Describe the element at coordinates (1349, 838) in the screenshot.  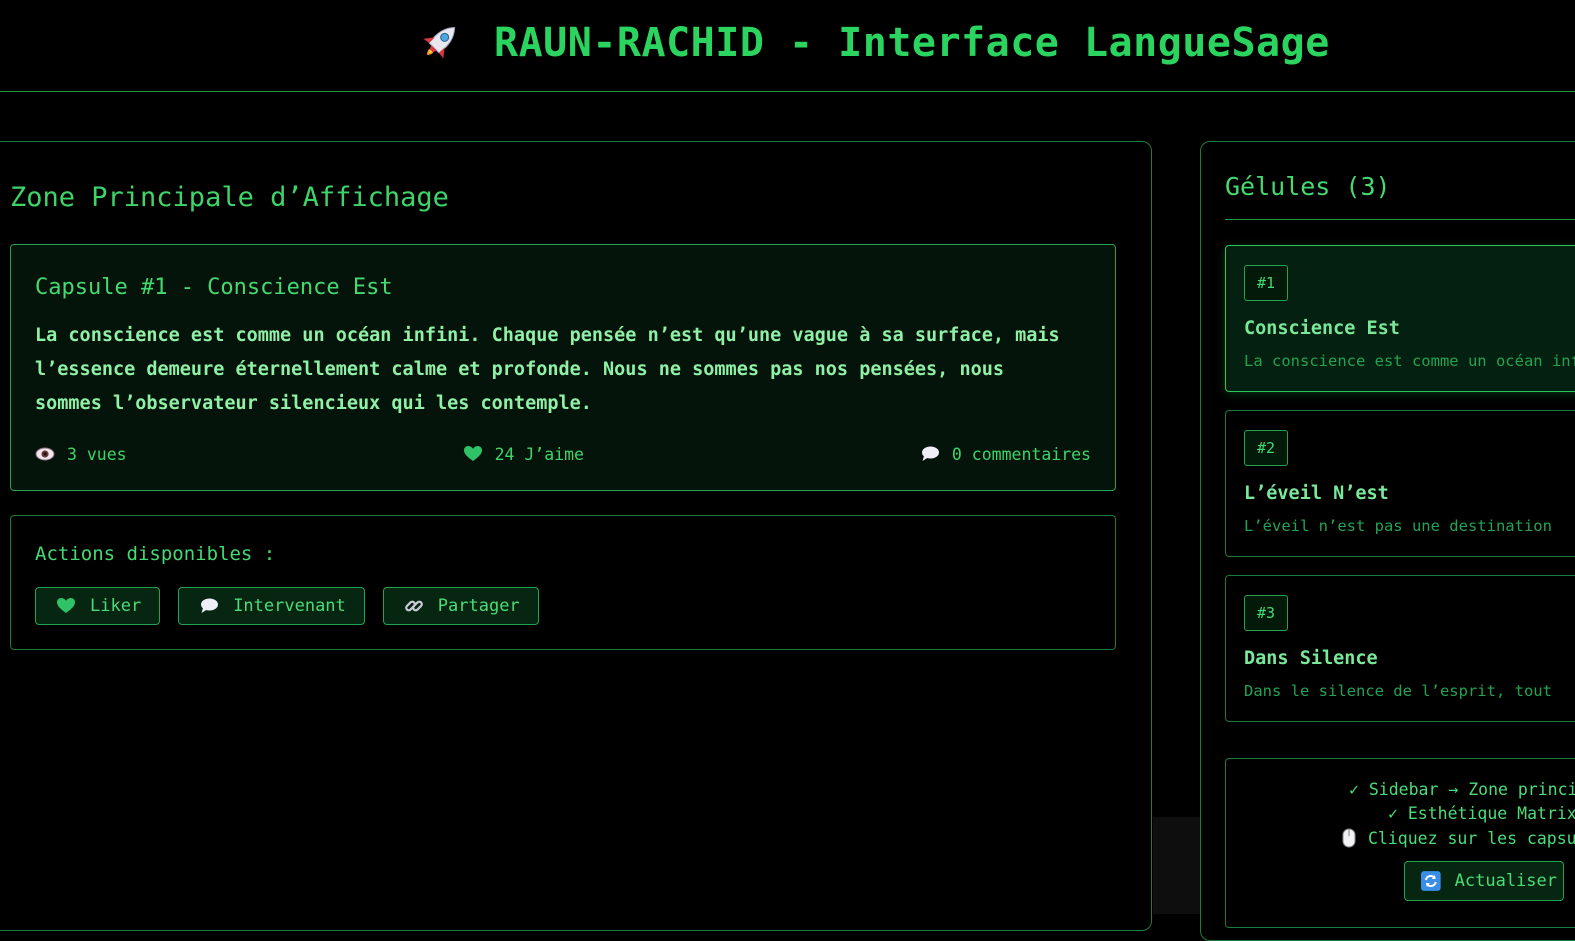
I see `mouse-icon` at that location.